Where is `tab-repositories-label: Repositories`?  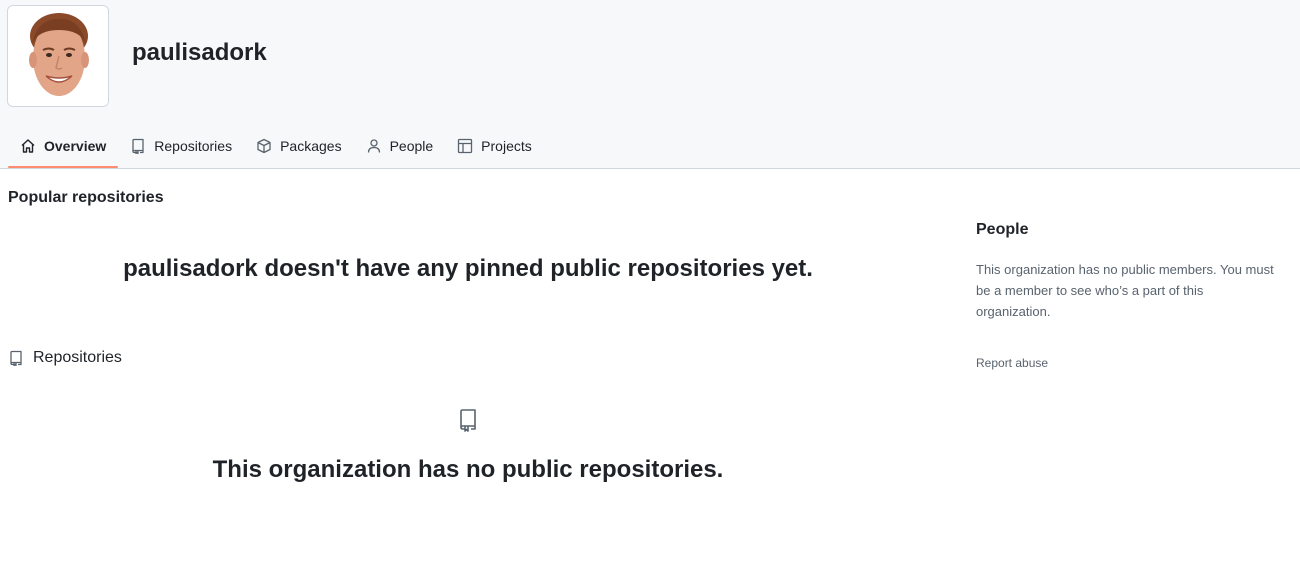
tab-repositories-label: Repositories is located at coordinates (193, 145).